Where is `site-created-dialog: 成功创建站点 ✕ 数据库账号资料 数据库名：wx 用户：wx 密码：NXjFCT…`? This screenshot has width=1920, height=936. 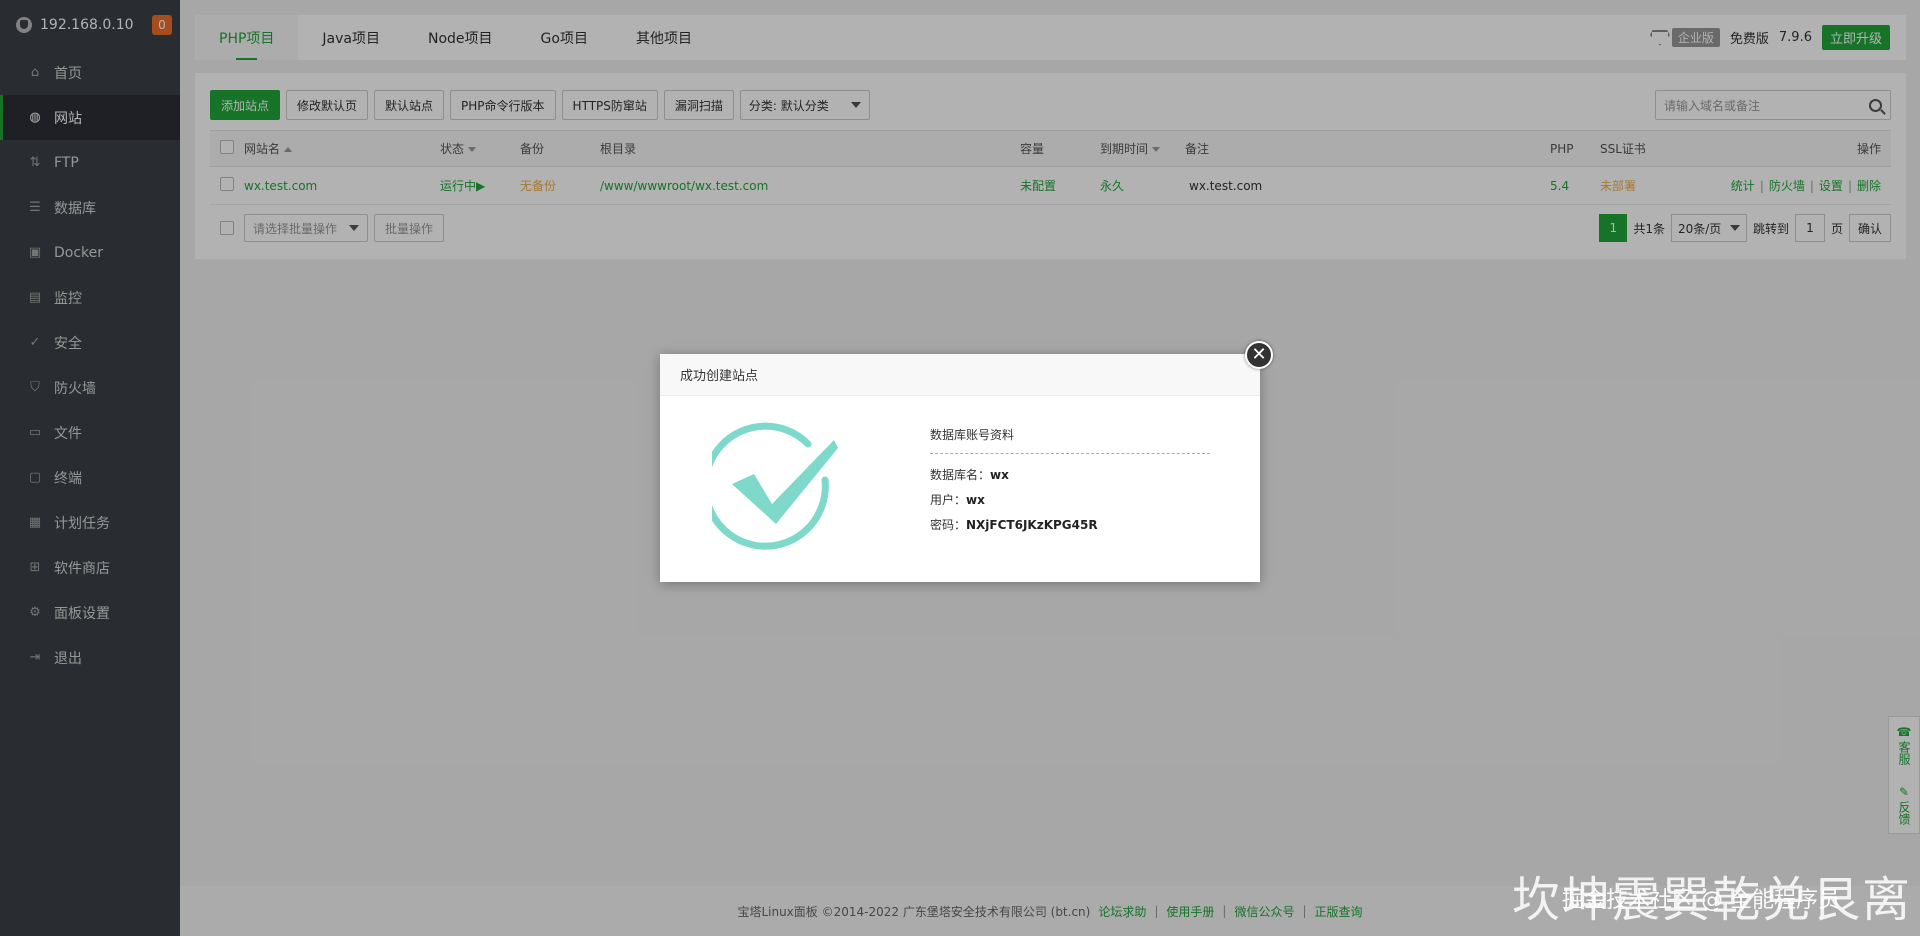
site-created-dialog: 成功创建站点 ✕ 数据库账号资料 数据库名：wx 用户：wx 密码：NXjFCT… is located at coordinates (966, 461).